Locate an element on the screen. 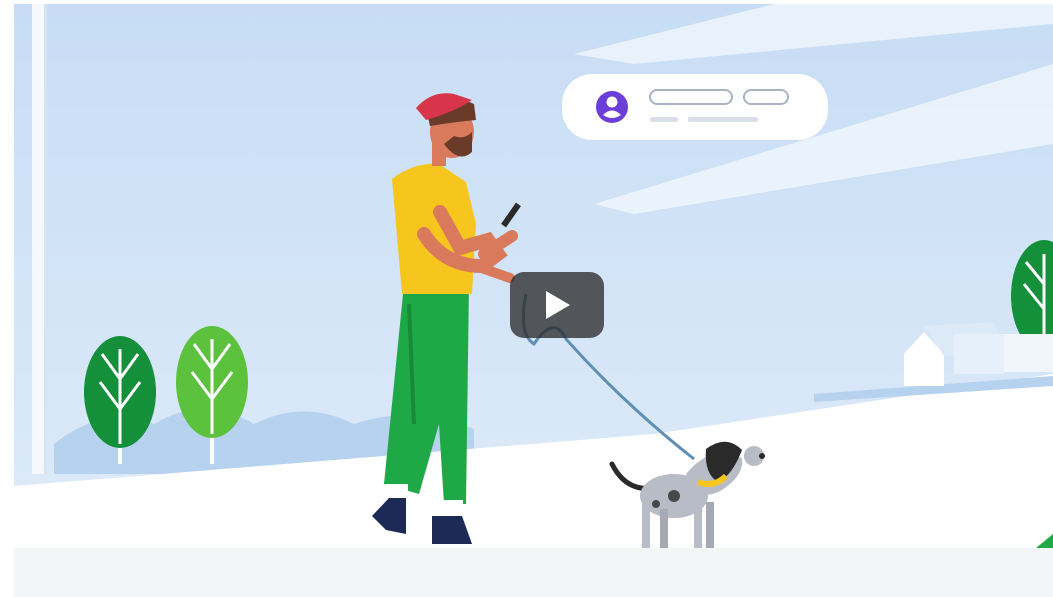 The height and width of the screenshot is (597, 1053). play-button is located at coordinates (557, 305).